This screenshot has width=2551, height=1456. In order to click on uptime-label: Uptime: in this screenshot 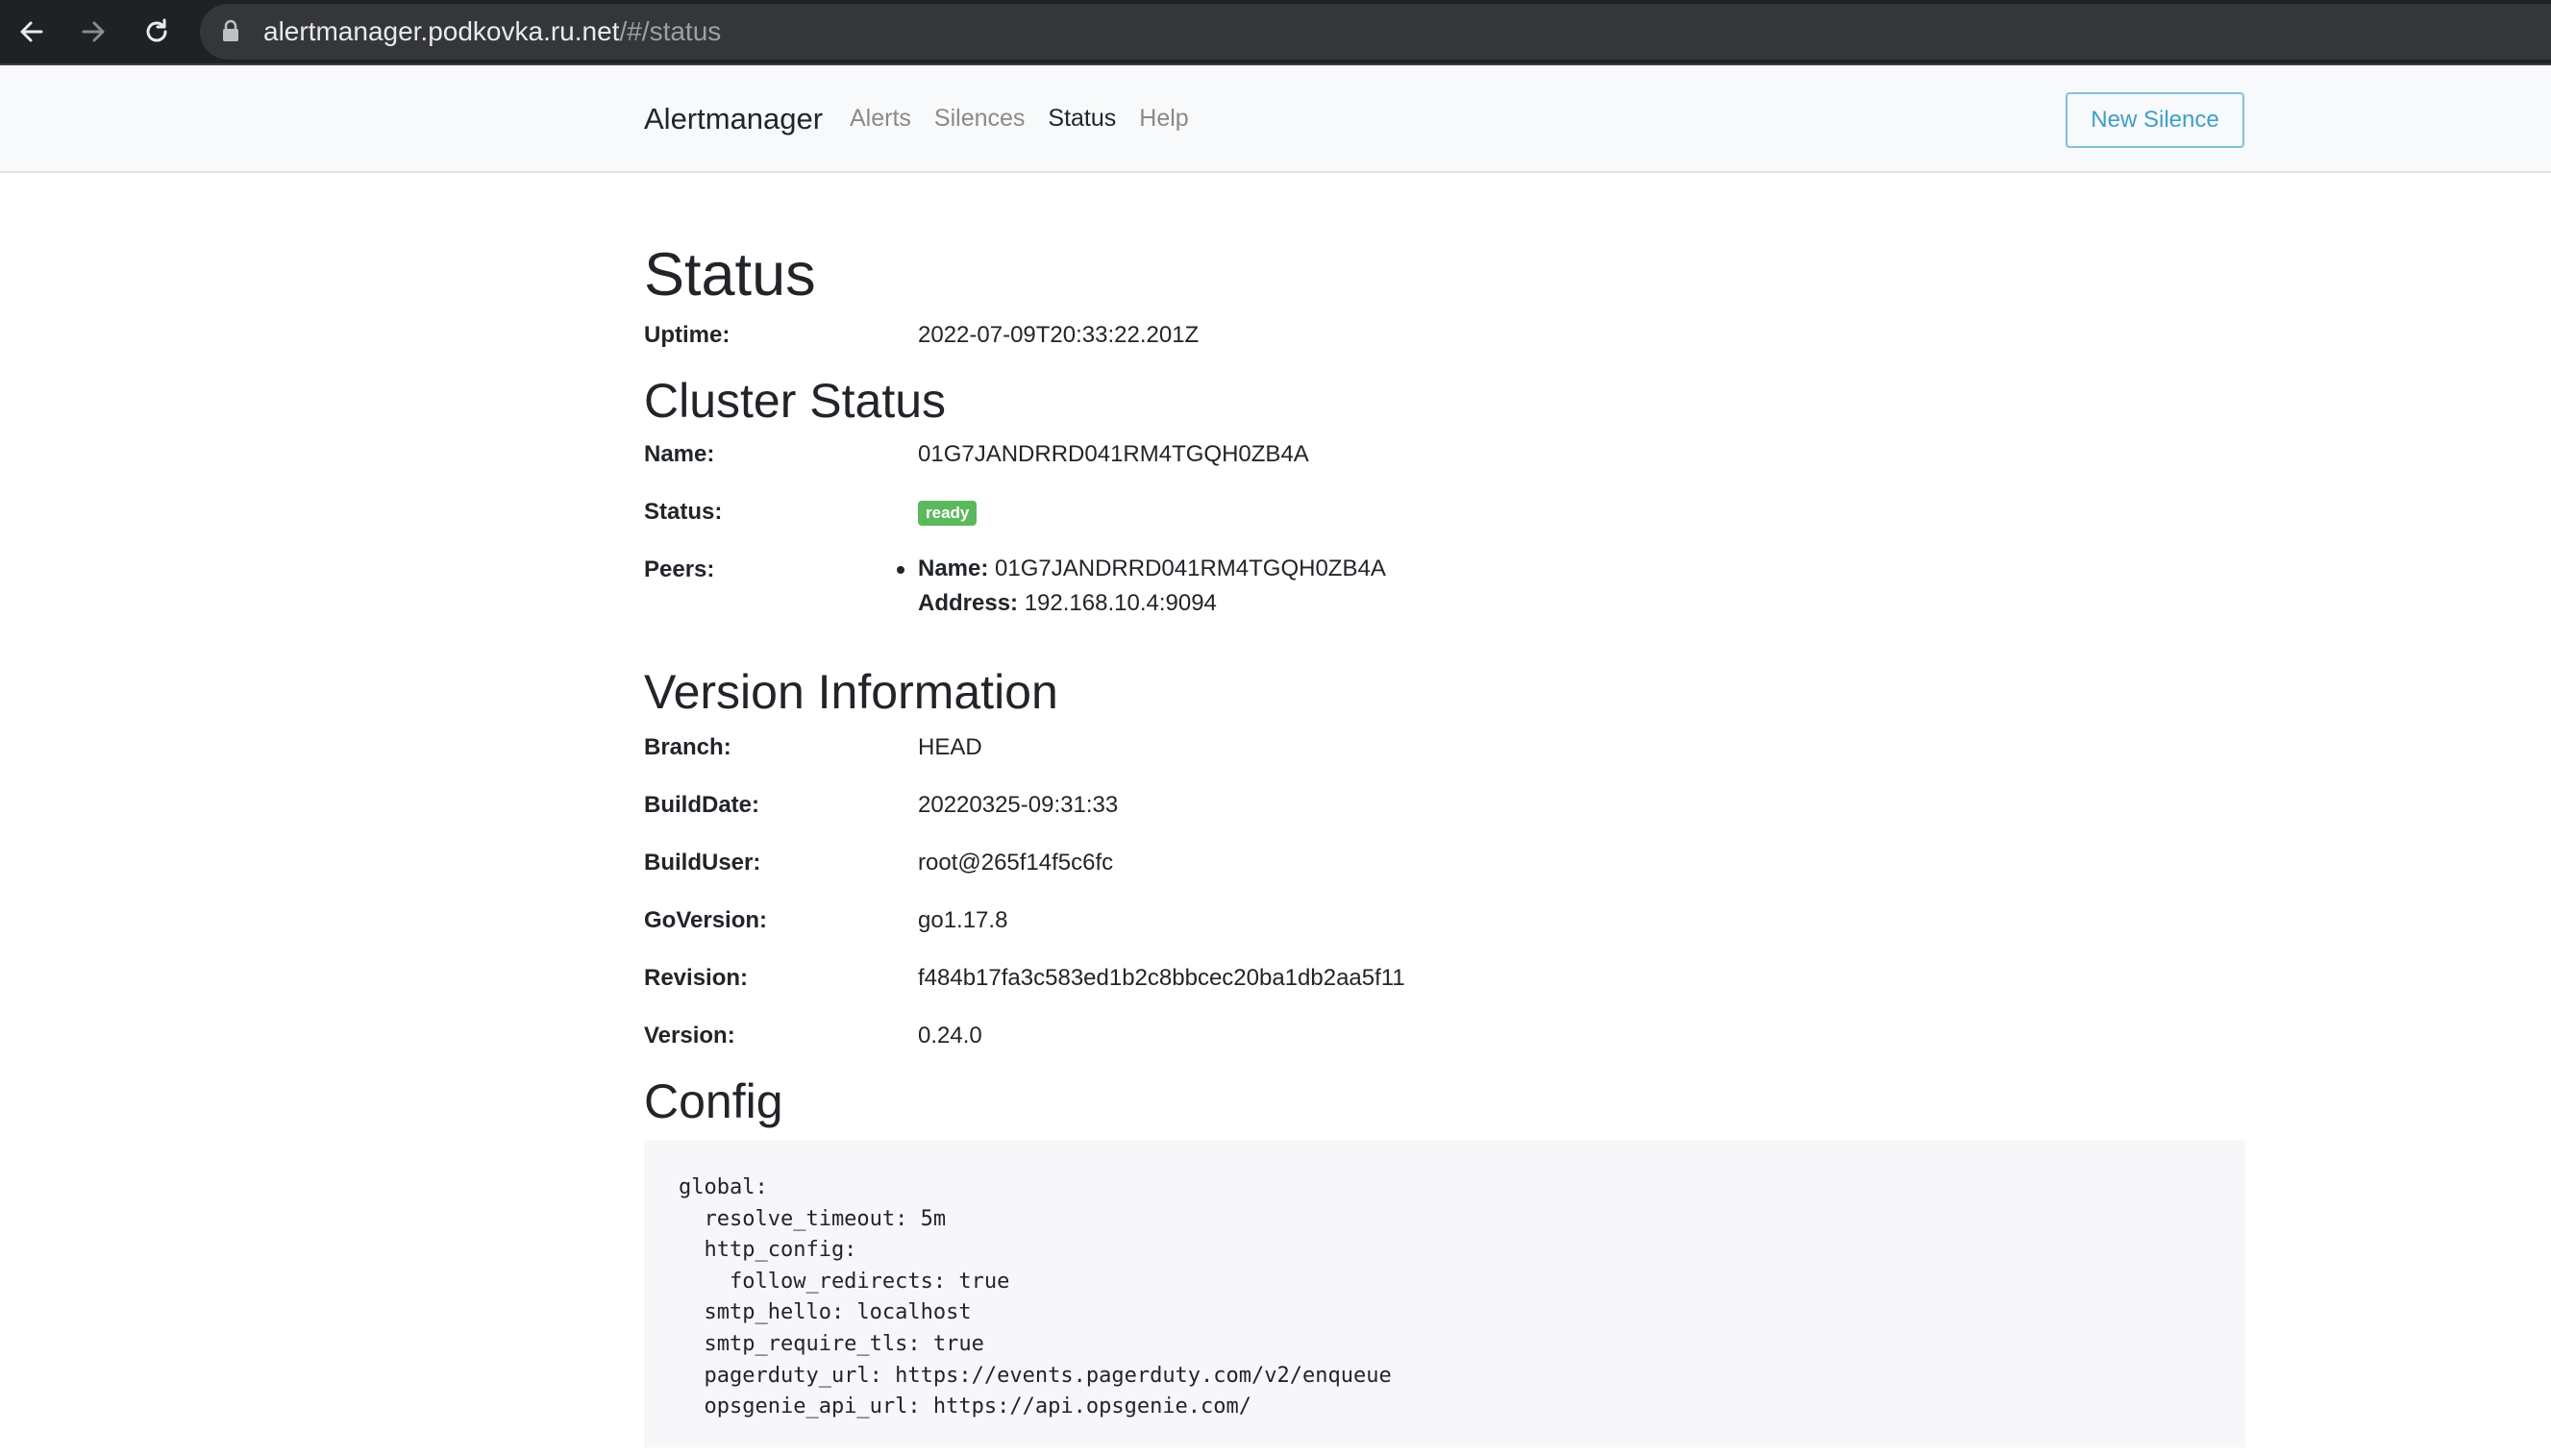, I will do `click(687, 335)`.